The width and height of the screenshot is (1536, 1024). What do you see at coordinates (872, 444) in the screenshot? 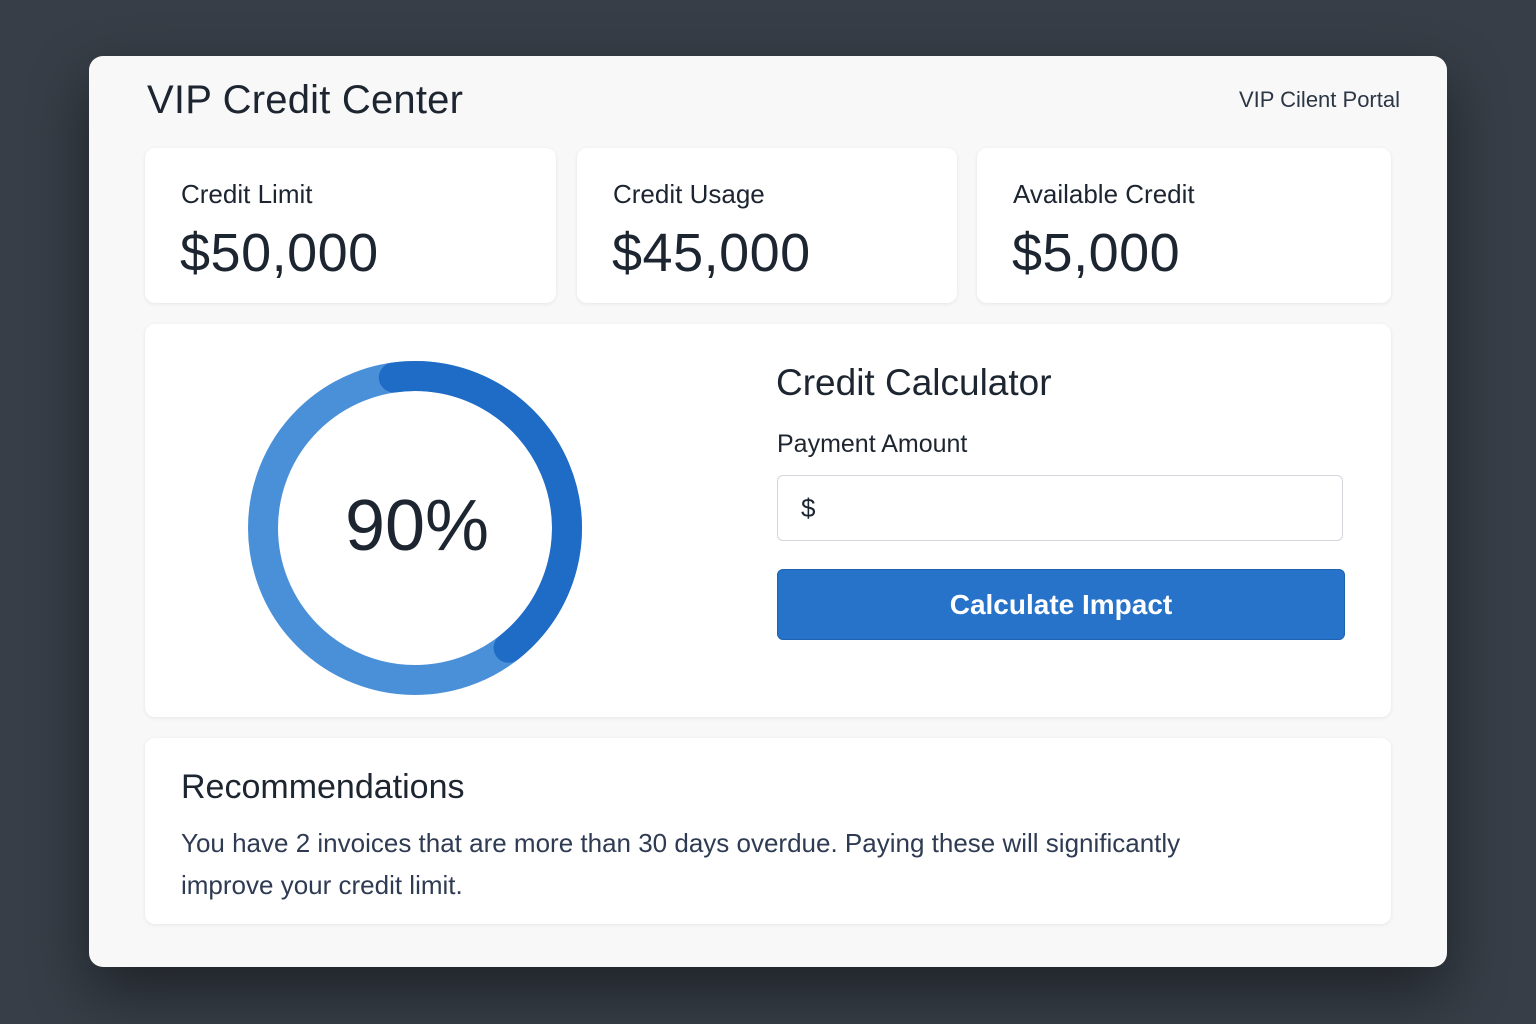
I see `payment-amount-label: Payment Amount` at bounding box center [872, 444].